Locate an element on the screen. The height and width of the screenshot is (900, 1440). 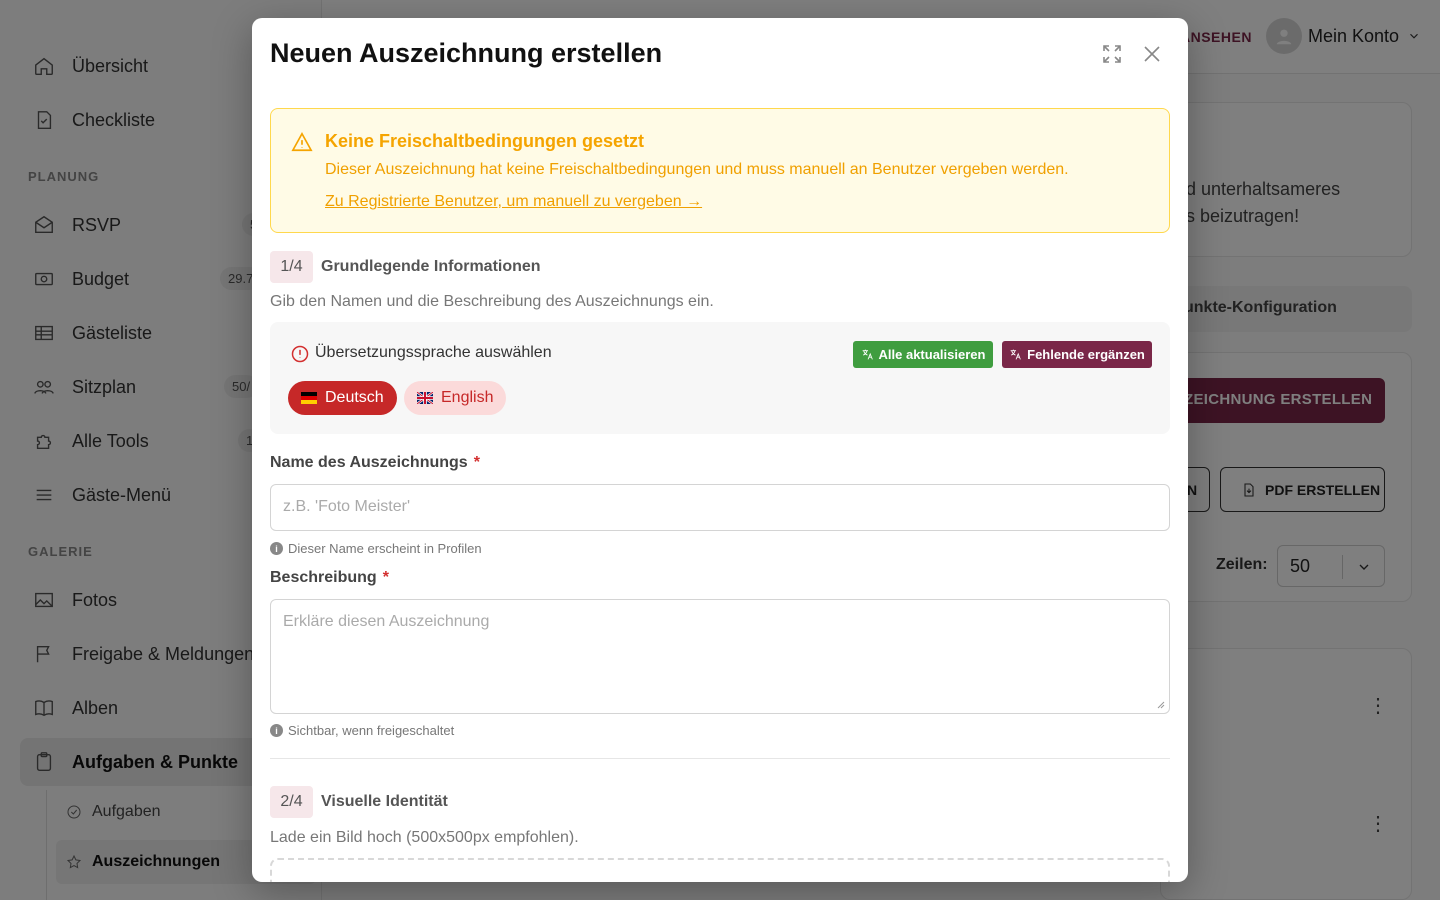
modal-title: Neuen Auszeichnung erstellen is located at coordinates (466, 53).